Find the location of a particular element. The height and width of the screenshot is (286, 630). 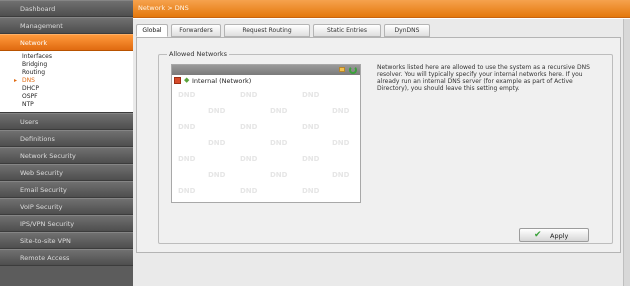

network-icon: ◆ is located at coordinates (187, 80).